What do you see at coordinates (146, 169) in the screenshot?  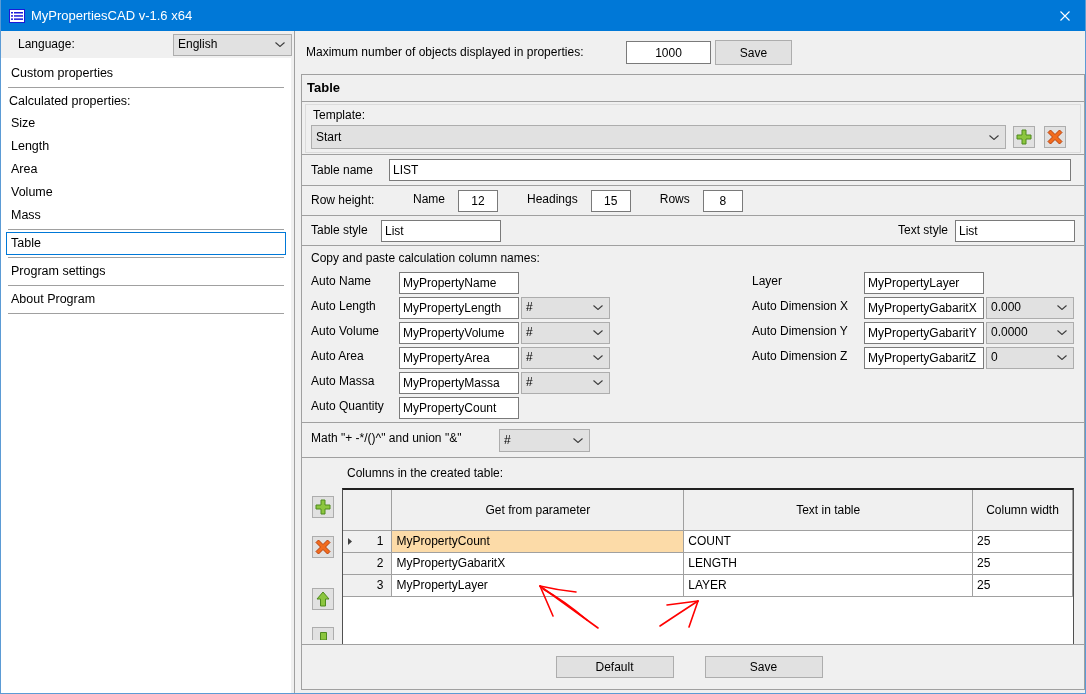 I see `sidebar-item: Area` at bounding box center [146, 169].